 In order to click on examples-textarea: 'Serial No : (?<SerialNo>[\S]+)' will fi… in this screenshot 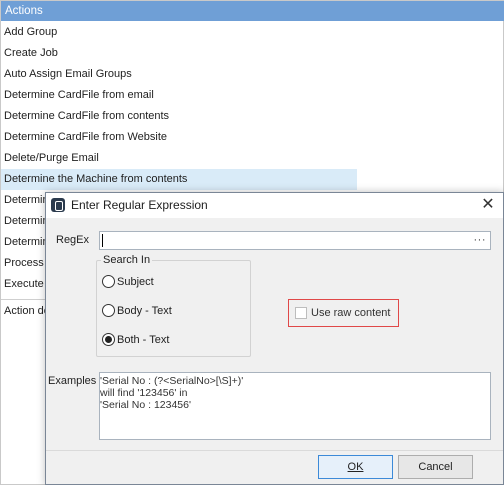, I will do `click(295, 406)`.